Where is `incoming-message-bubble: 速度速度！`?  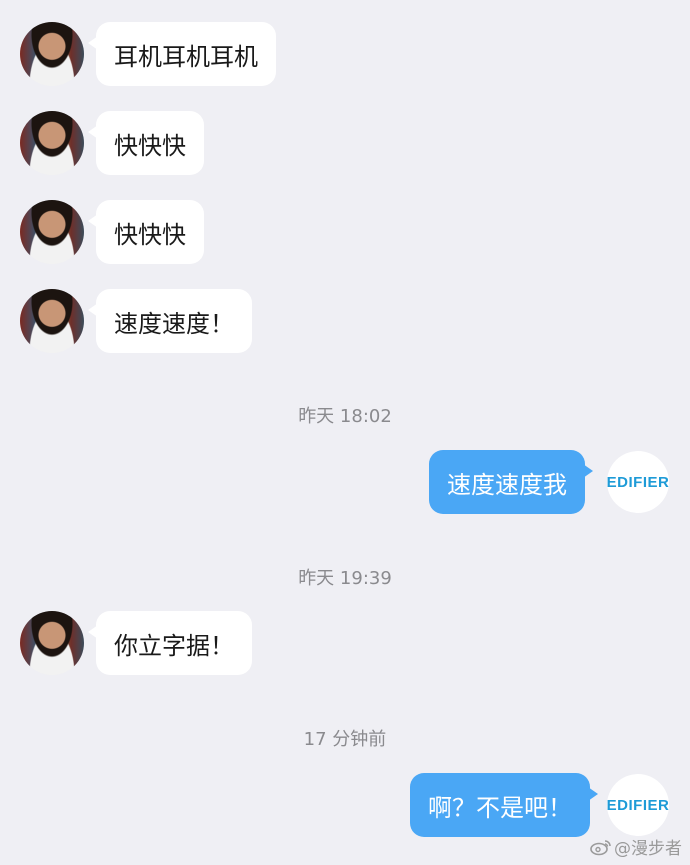 incoming-message-bubble: 速度速度！ is located at coordinates (170, 321).